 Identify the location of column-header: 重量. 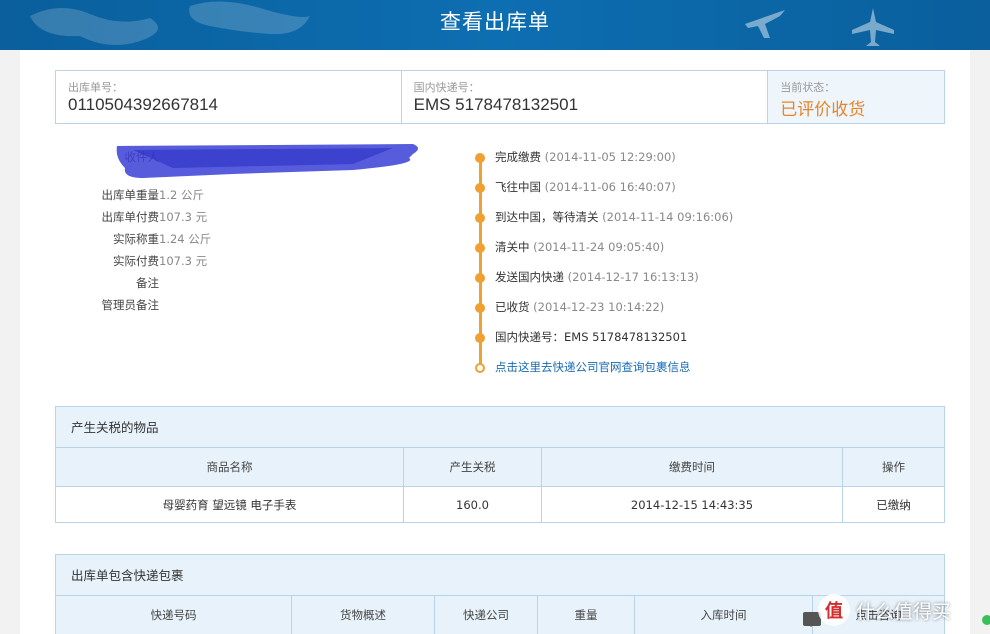
(586, 615).